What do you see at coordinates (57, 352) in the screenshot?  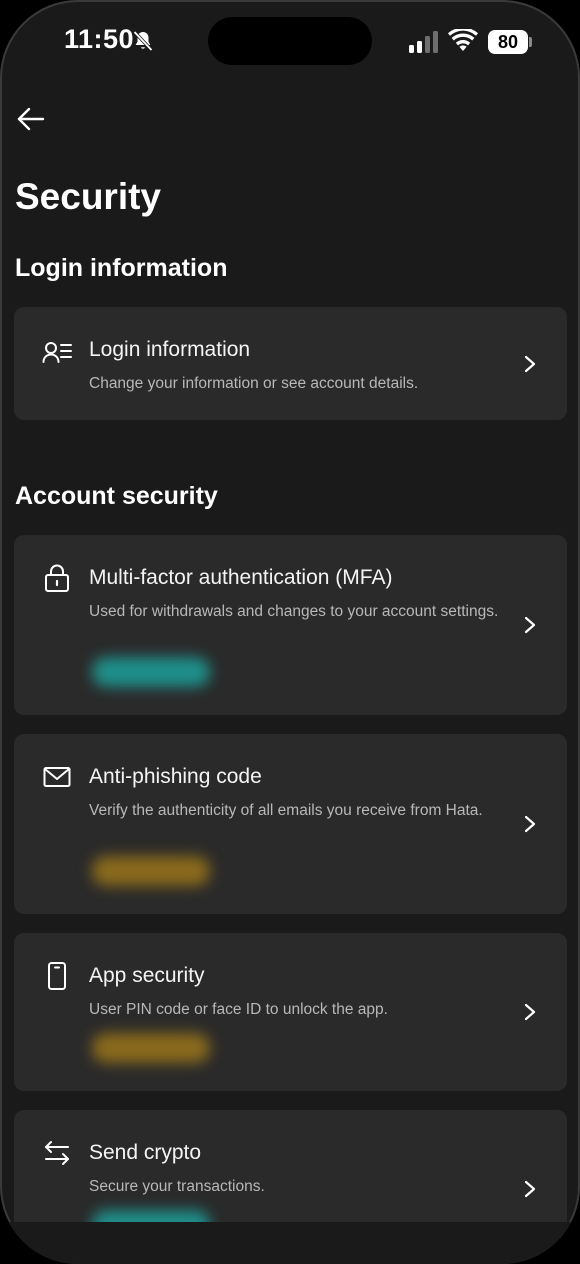 I see `user-list-icon` at bounding box center [57, 352].